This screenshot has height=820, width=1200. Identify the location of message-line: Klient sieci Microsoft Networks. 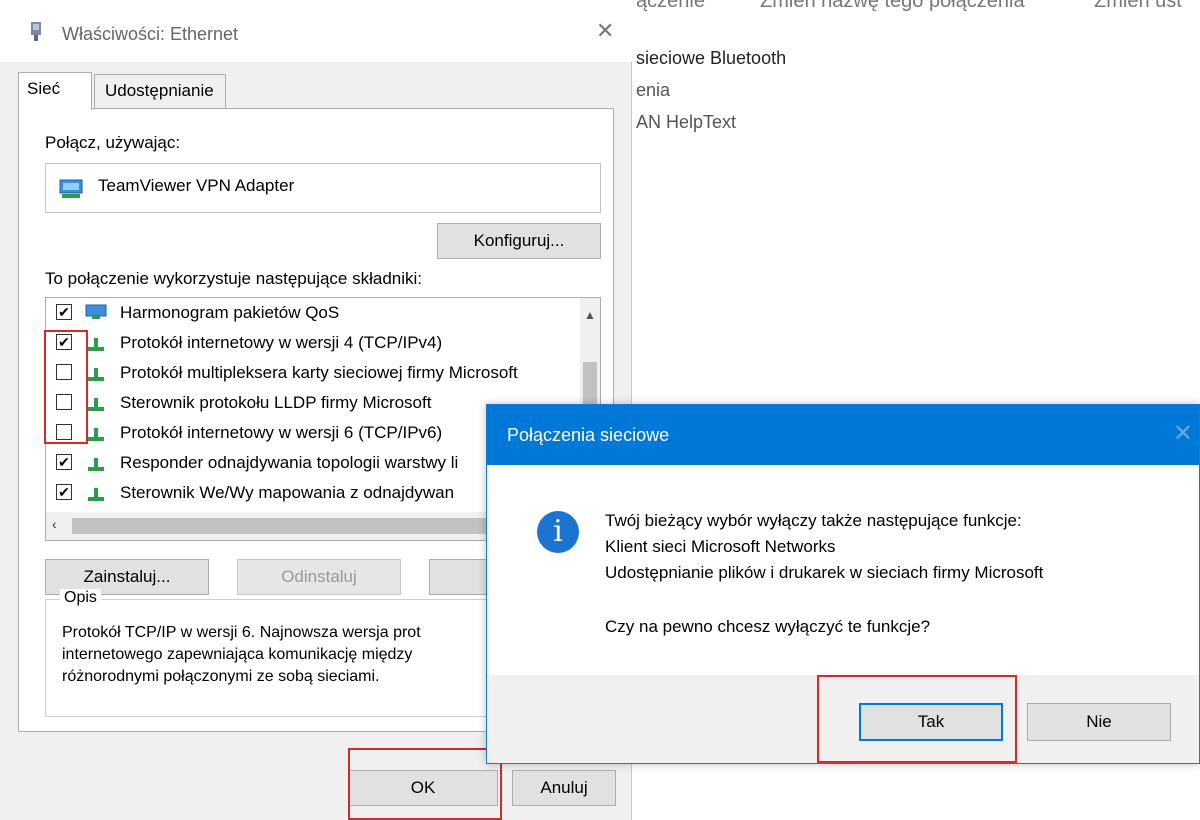
(720, 546).